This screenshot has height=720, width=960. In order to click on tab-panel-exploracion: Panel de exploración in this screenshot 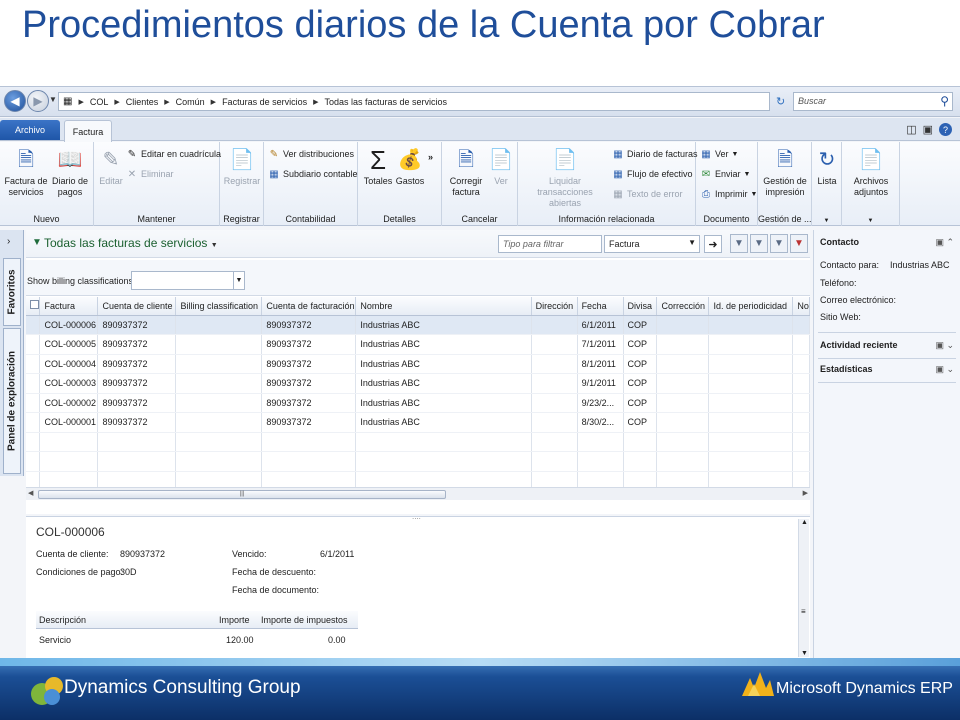, I will do `click(12, 401)`.